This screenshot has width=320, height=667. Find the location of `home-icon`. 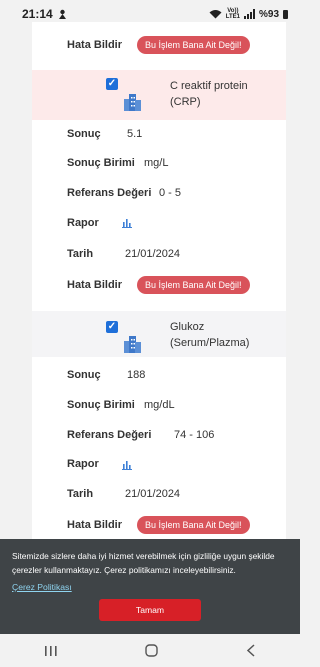

home-icon is located at coordinates (152, 650).